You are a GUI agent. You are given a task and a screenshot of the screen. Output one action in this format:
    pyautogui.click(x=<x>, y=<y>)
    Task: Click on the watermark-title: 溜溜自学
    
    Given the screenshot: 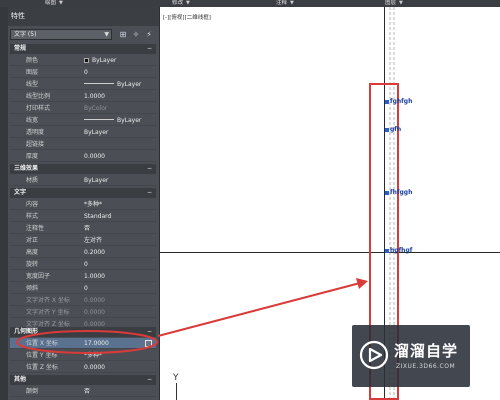 What is the action you would take?
    pyautogui.click(x=426, y=351)
    